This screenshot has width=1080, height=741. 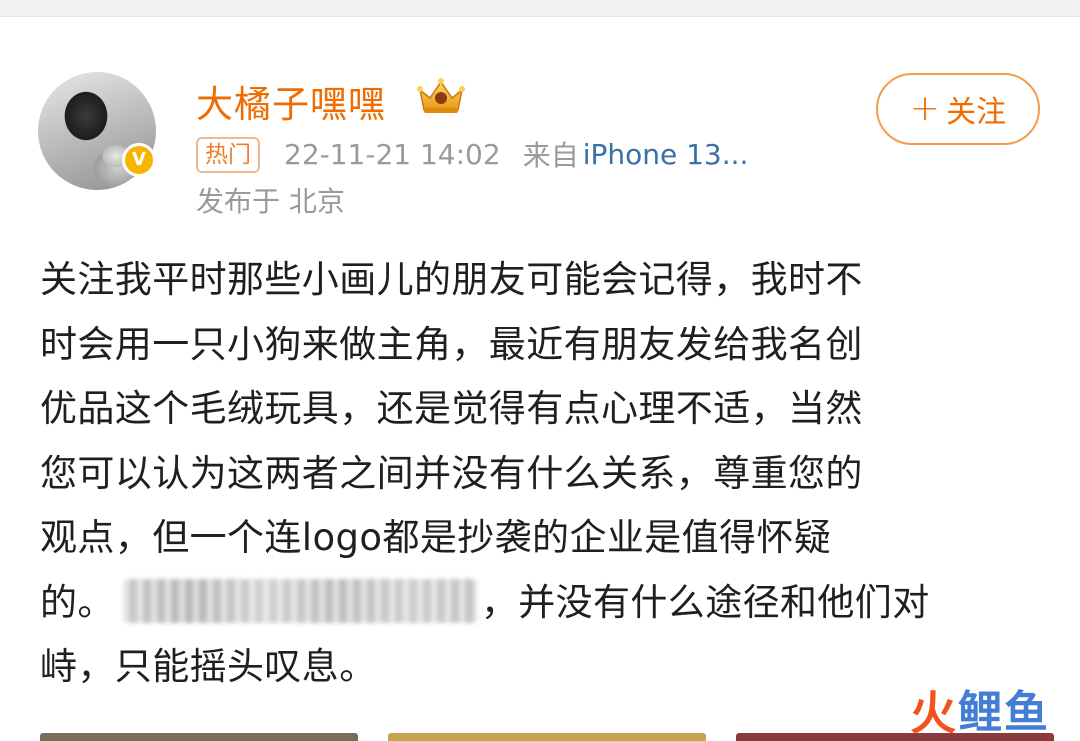 I want to click on watermark: 火 鲤鱼, so click(x=980, y=713).